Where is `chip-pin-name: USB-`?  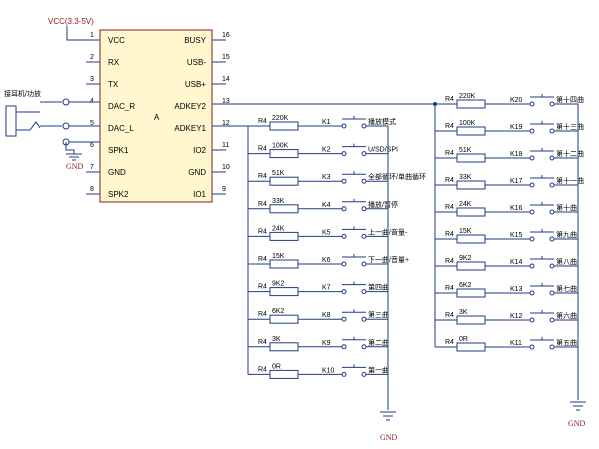
chip-pin-name: USB- is located at coordinates (196, 62).